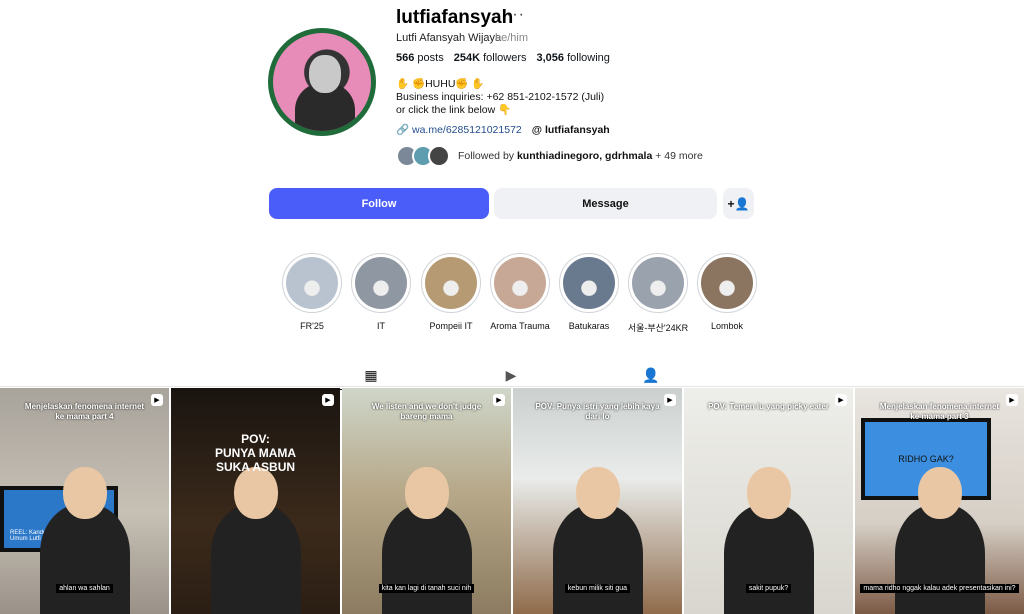 This screenshot has height=614, width=1024. What do you see at coordinates (255, 453) in the screenshot?
I see `post-title: POV: PUNYA MAMA SUKA ASBUN` at bounding box center [255, 453].